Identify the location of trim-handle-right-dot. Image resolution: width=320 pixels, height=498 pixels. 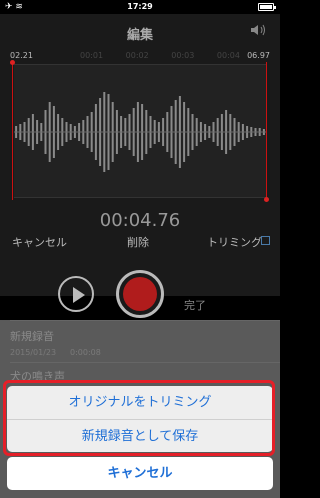
(266, 199).